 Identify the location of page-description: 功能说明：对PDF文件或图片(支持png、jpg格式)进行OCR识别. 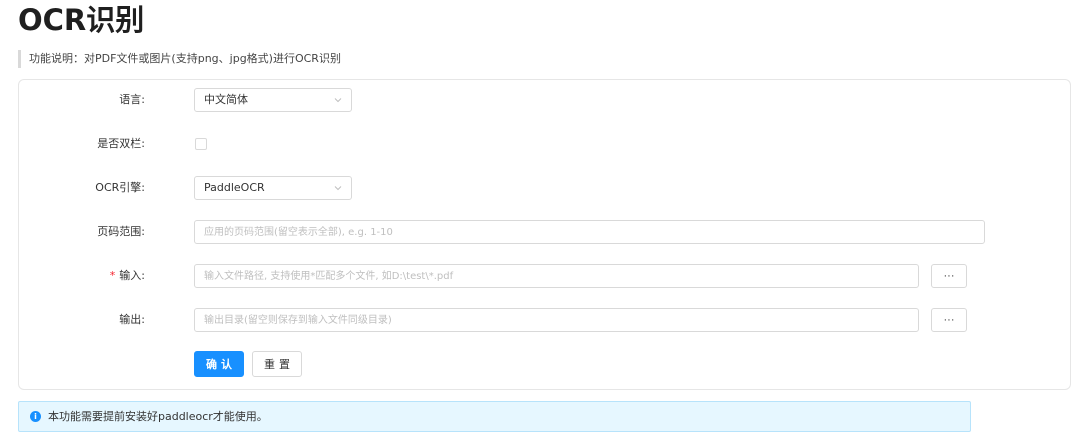
(179, 59).